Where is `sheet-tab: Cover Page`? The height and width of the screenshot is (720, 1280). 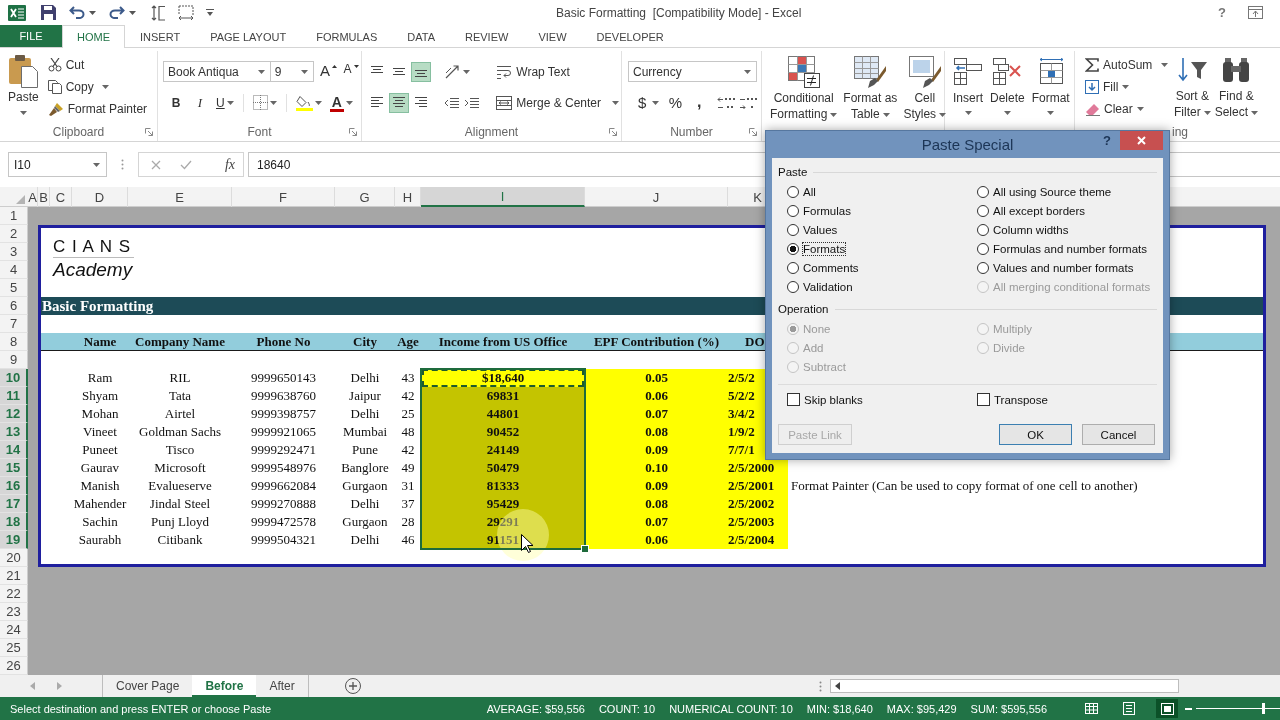
sheet-tab: Cover Page is located at coordinates (148, 686).